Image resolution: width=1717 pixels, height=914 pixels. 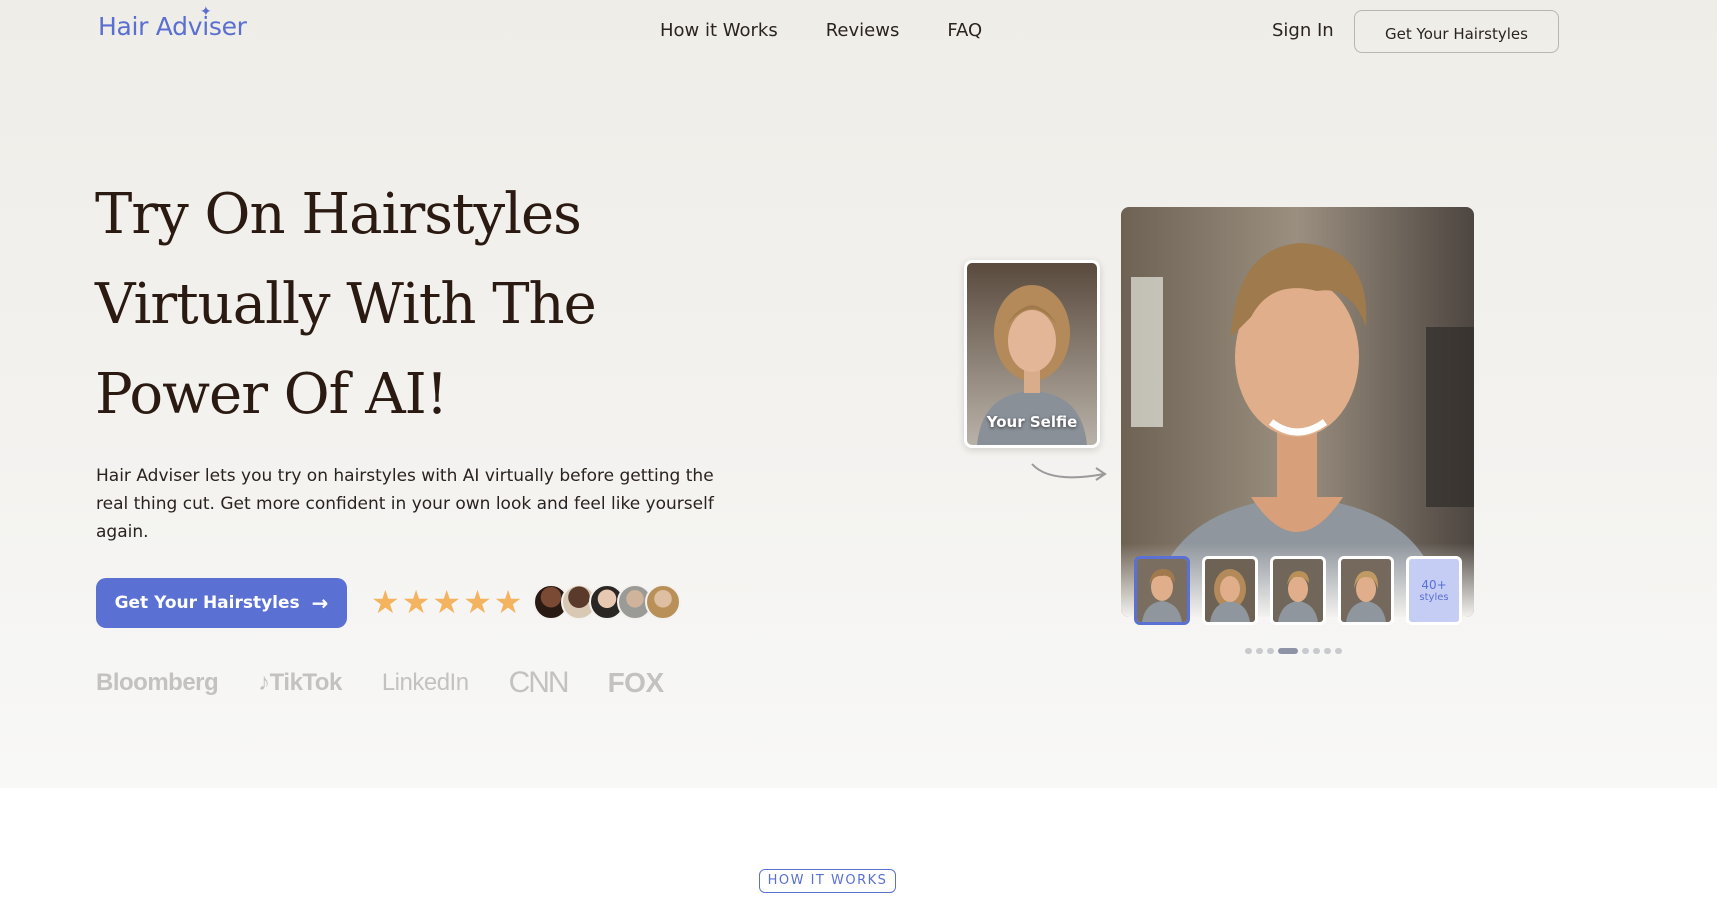 I want to click on logo: Hair Adviser ✦, so click(x=172, y=22).